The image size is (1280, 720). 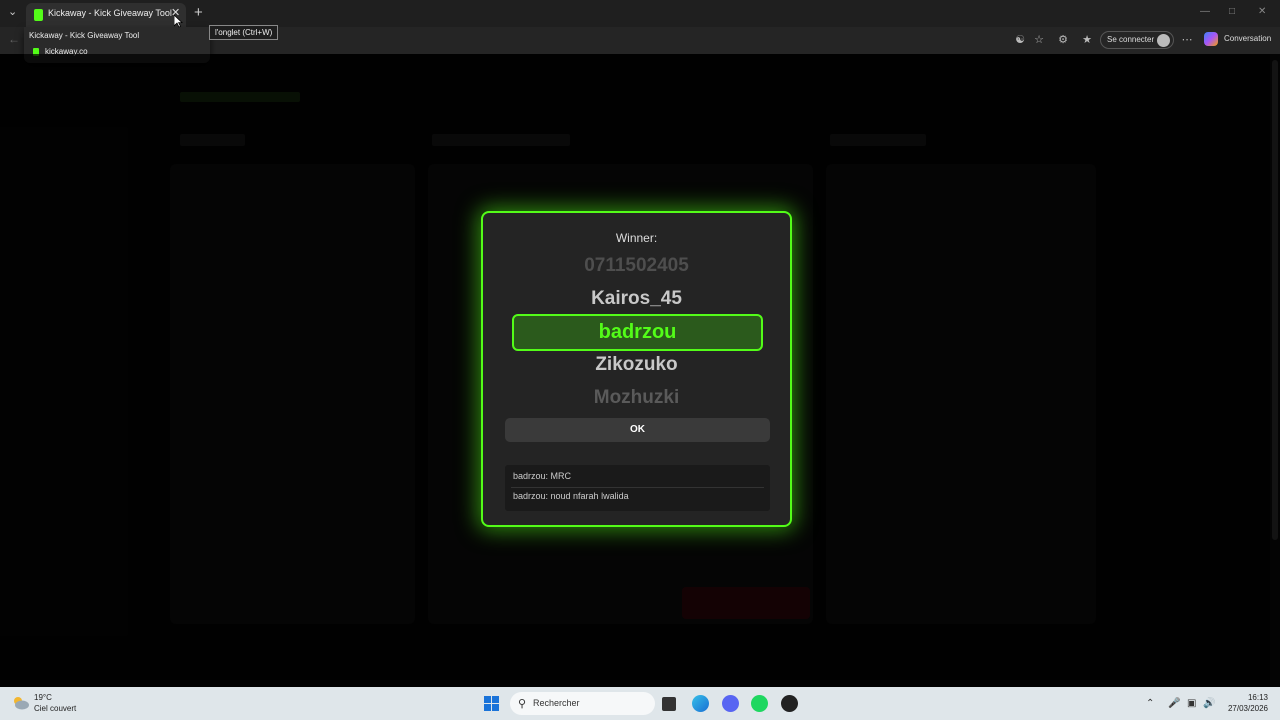 What do you see at coordinates (1232, 11) in the screenshot?
I see `maximize-icon: □` at bounding box center [1232, 11].